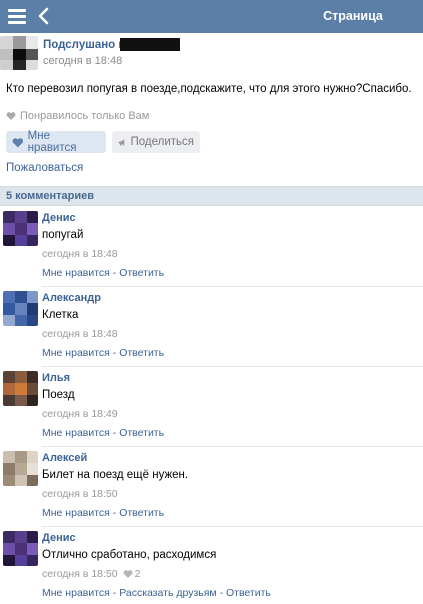 The image size is (423, 604). Describe the element at coordinates (128, 574) in the screenshot. I see `heart-icon` at that location.